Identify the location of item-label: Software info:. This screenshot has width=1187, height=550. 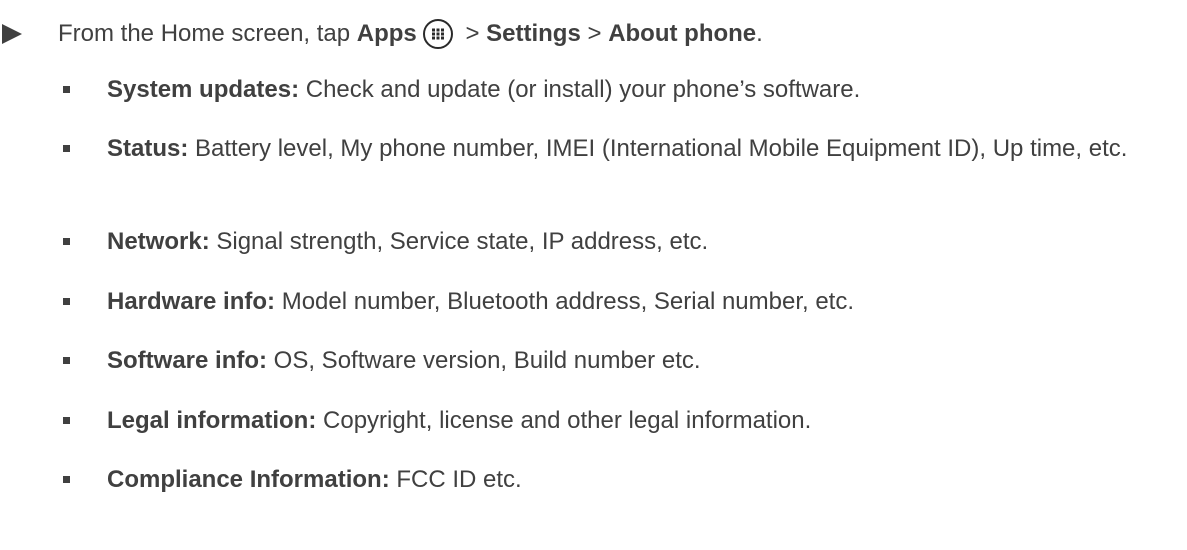
(187, 360).